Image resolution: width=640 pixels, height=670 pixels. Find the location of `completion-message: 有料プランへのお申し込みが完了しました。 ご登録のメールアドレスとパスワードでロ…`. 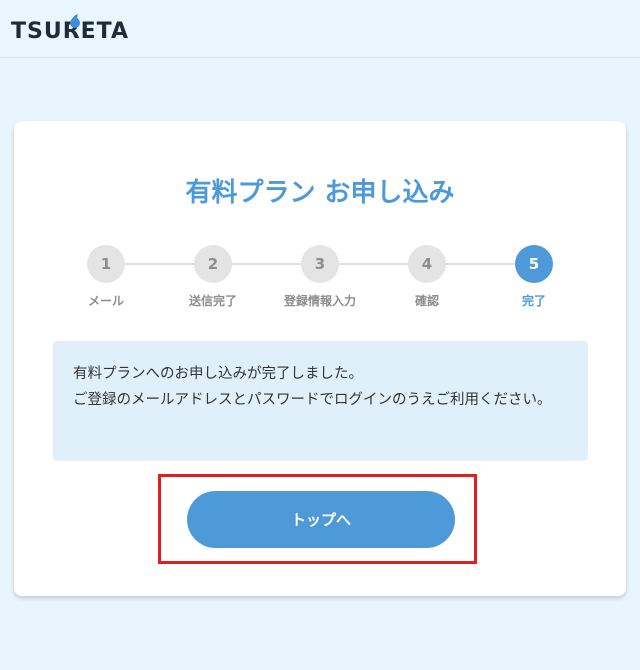

completion-message: 有料プランへのお申し込みが完了しました。 ご登録のメールアドレスとパスワードでロ… is located at coordinates (320, 401).